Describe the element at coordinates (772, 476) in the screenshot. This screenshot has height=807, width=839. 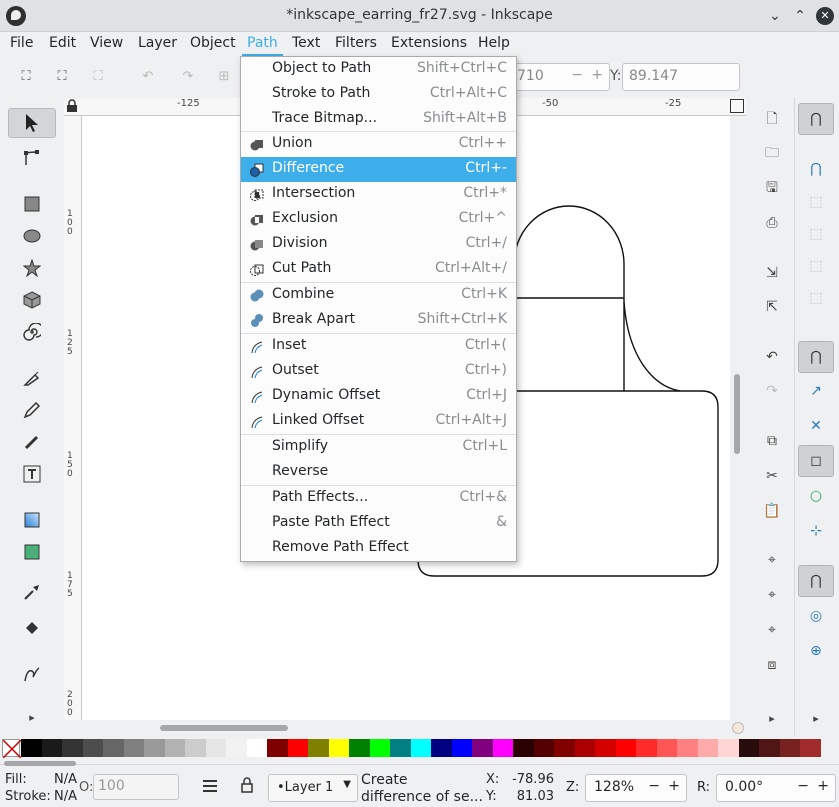
I see `cut-icon: ✂` at that location.